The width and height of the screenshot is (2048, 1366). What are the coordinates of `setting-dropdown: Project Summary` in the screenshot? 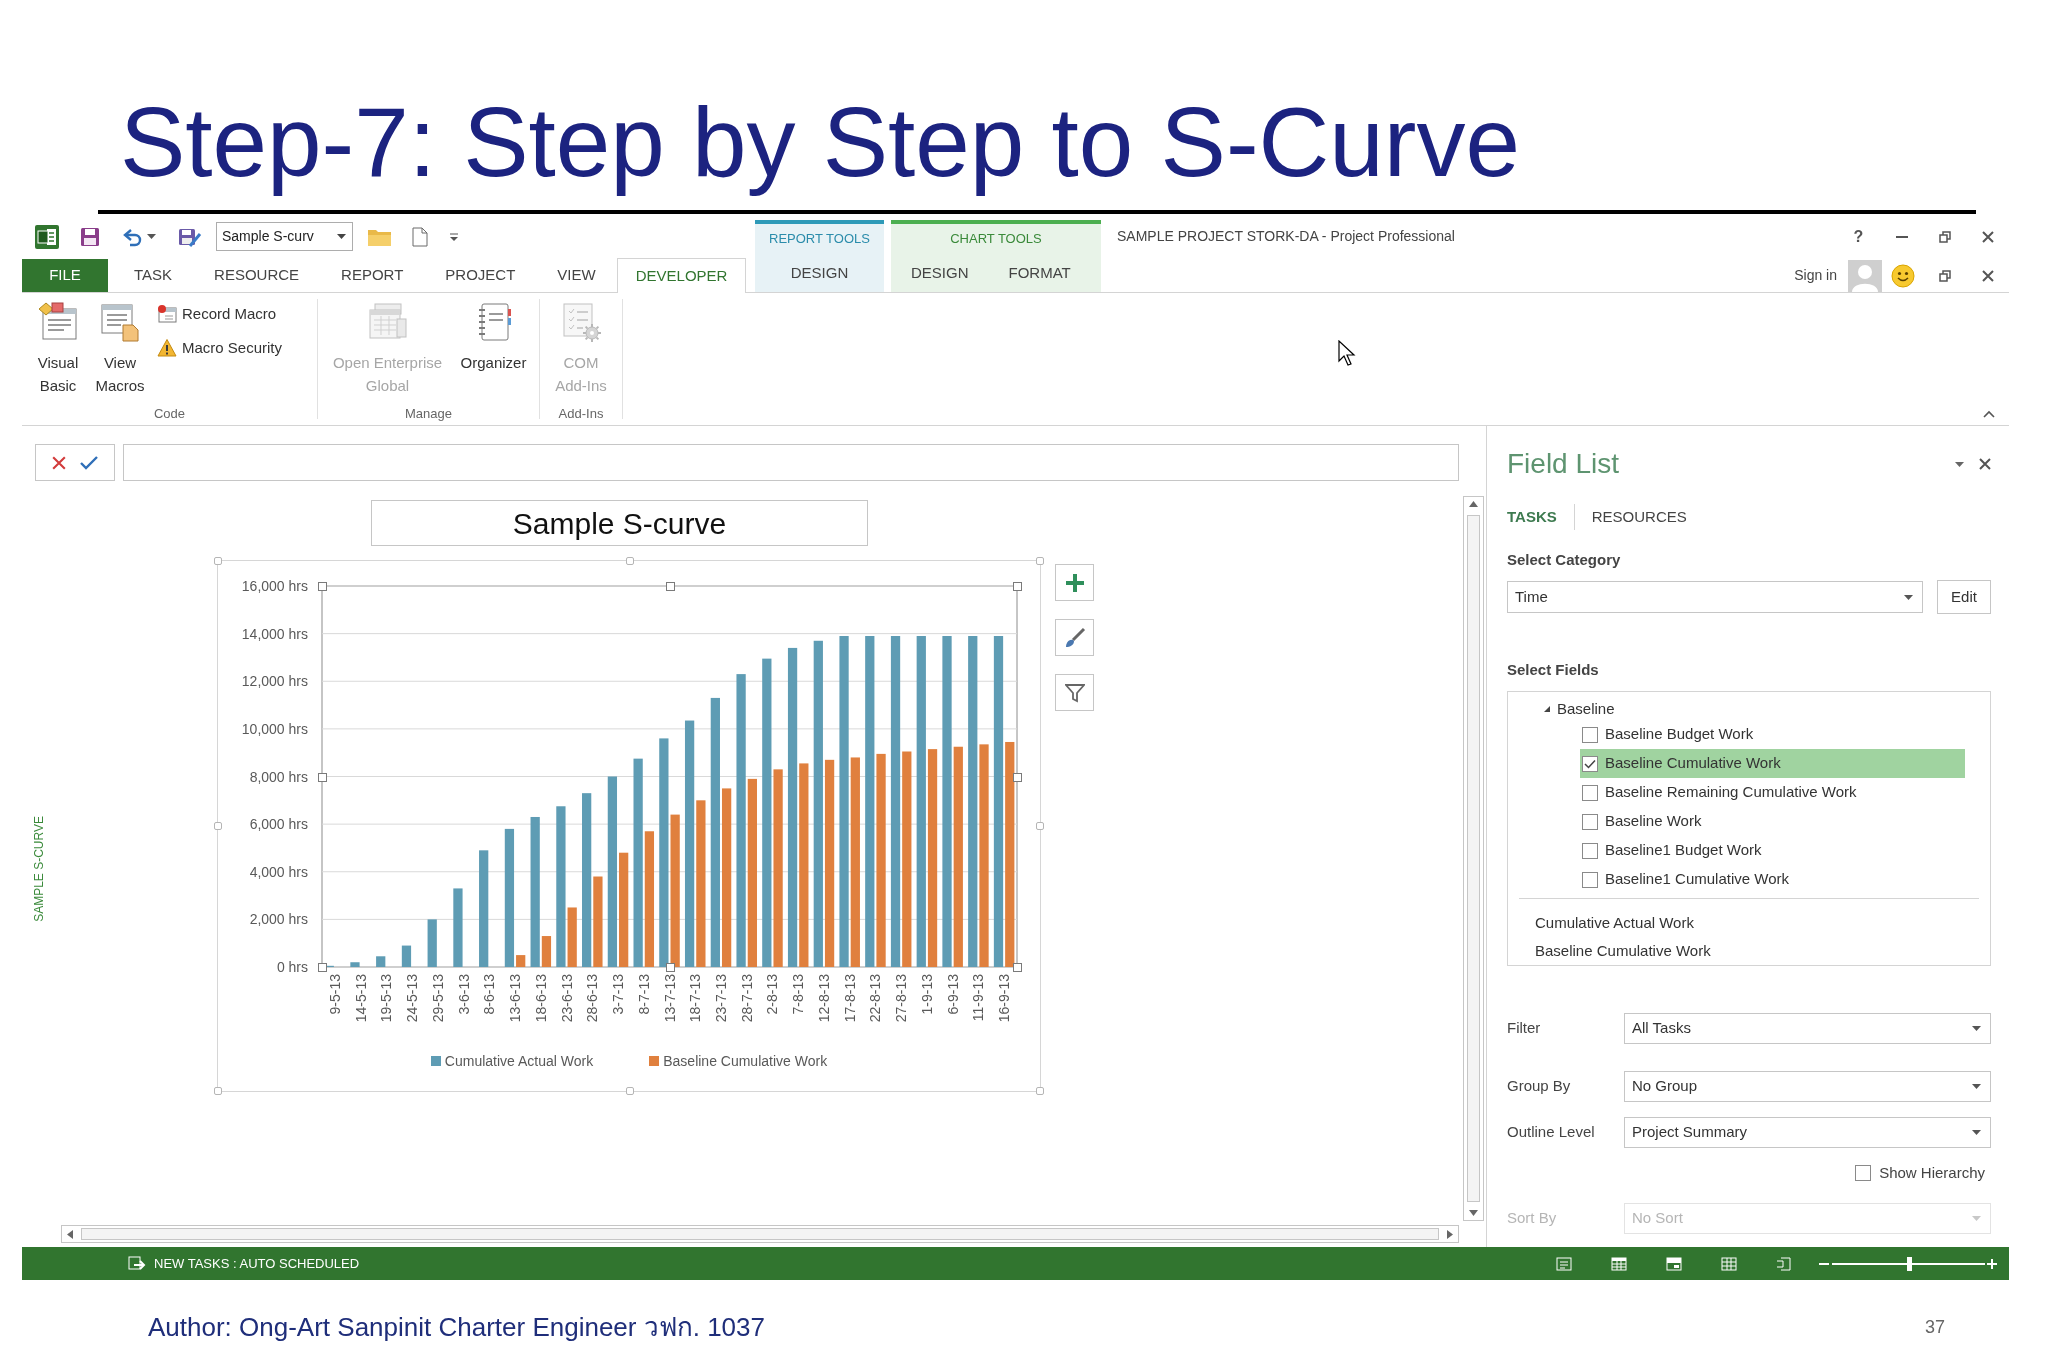 It's located at (1807, 1132).